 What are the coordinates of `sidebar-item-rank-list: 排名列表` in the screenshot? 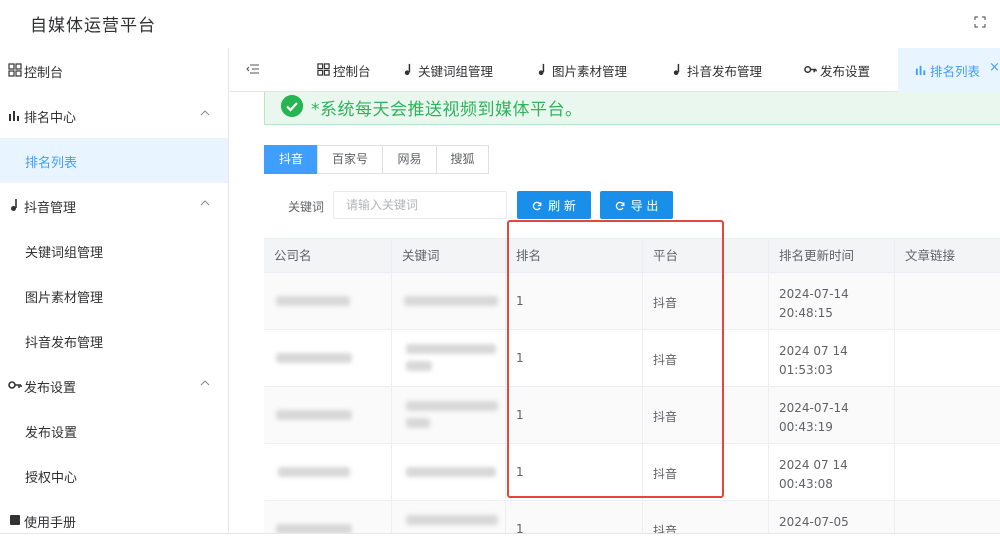 It's located at (114, 160).